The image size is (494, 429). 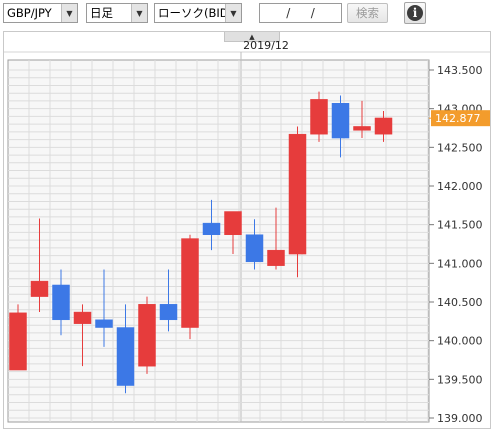 I want to click on month-label: 2019/12, so click(x=266, y=45).